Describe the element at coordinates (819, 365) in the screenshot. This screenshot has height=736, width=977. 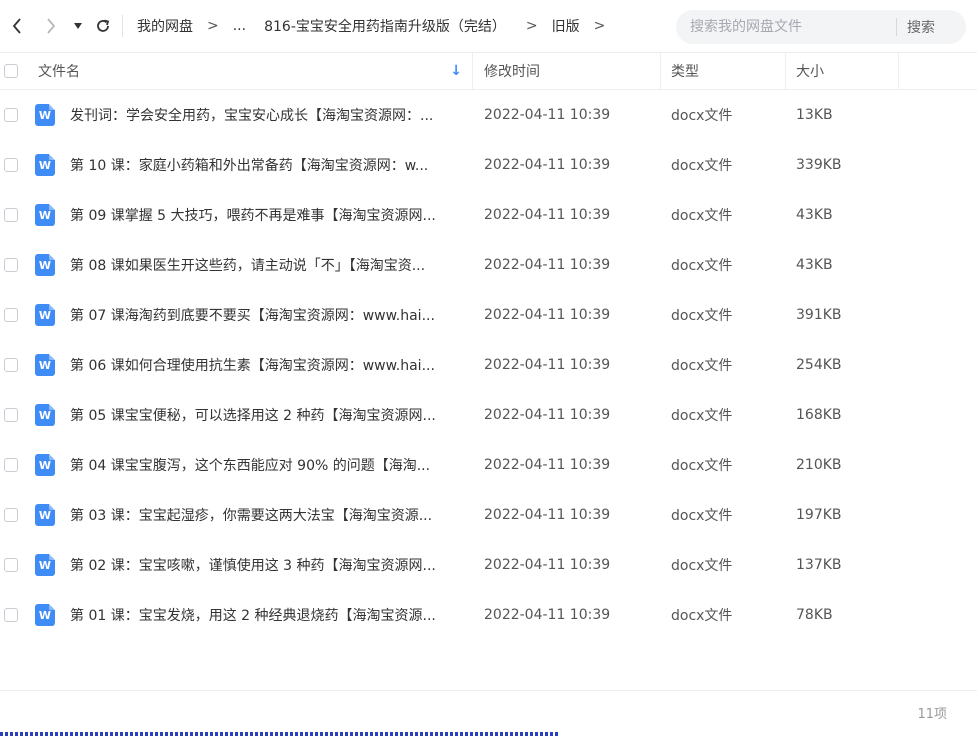
I see `file-size: 254KB` at that location.